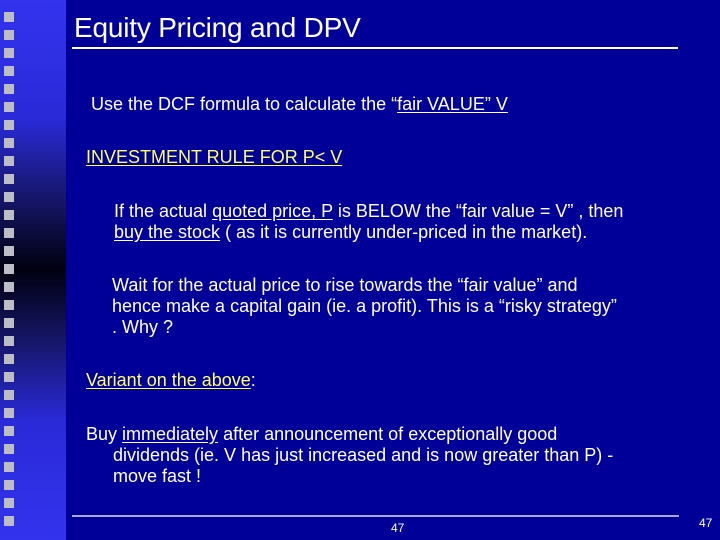 This screenshot has width=720, height=540. What do you see at coordinates (167, 232) in the screenshot?
I see `buy-the-stock-underlined: buy the stock` at bounding box center [167, 232].